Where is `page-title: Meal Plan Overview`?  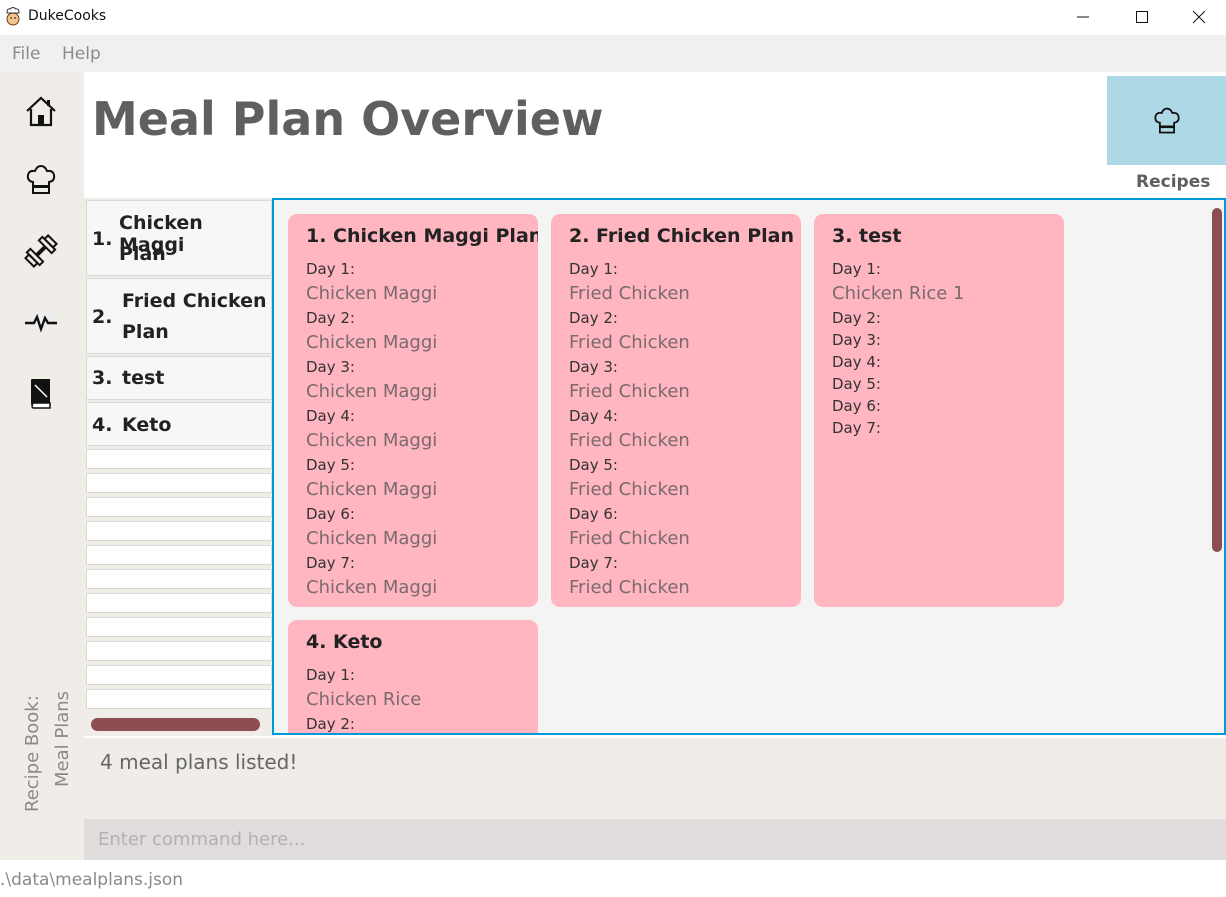 page-title: Meal Plan Overview is located at coordinates (348, 119).